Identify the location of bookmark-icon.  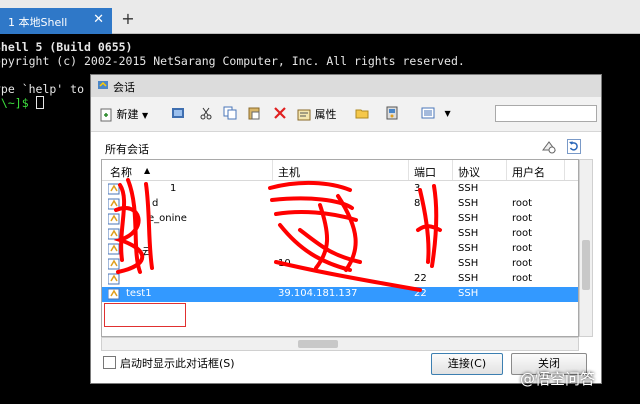
(549, 147).